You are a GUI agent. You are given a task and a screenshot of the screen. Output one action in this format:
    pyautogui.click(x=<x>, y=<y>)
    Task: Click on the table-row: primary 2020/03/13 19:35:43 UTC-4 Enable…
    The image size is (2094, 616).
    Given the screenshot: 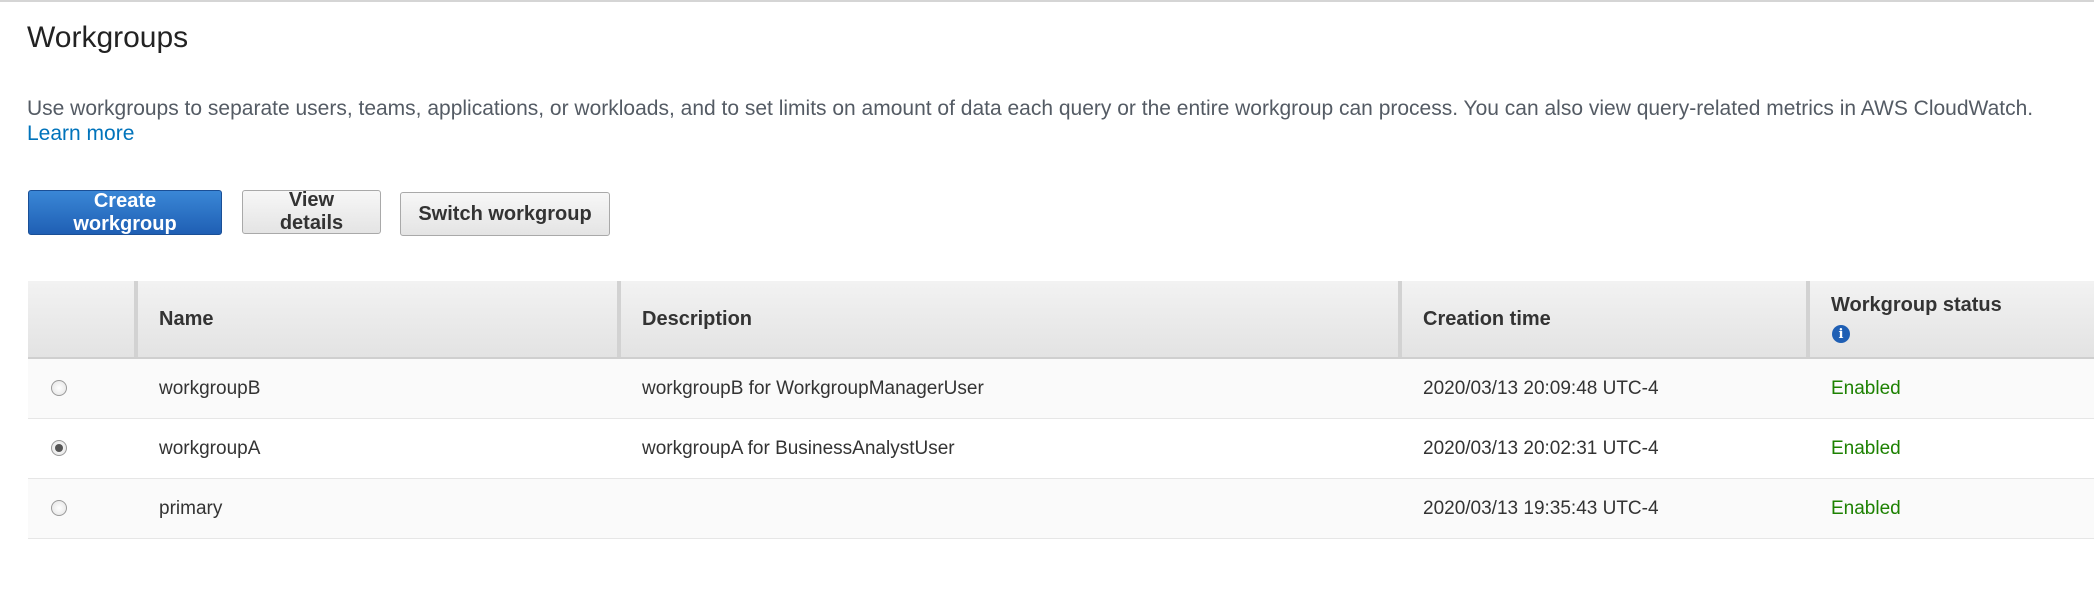 What is the action you would take?
    pyautogui.click(x=1061, y=509)
    